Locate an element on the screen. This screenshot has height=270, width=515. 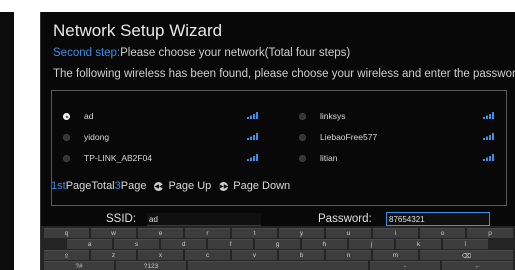
key-r: r is located at coordinates (207, 233).